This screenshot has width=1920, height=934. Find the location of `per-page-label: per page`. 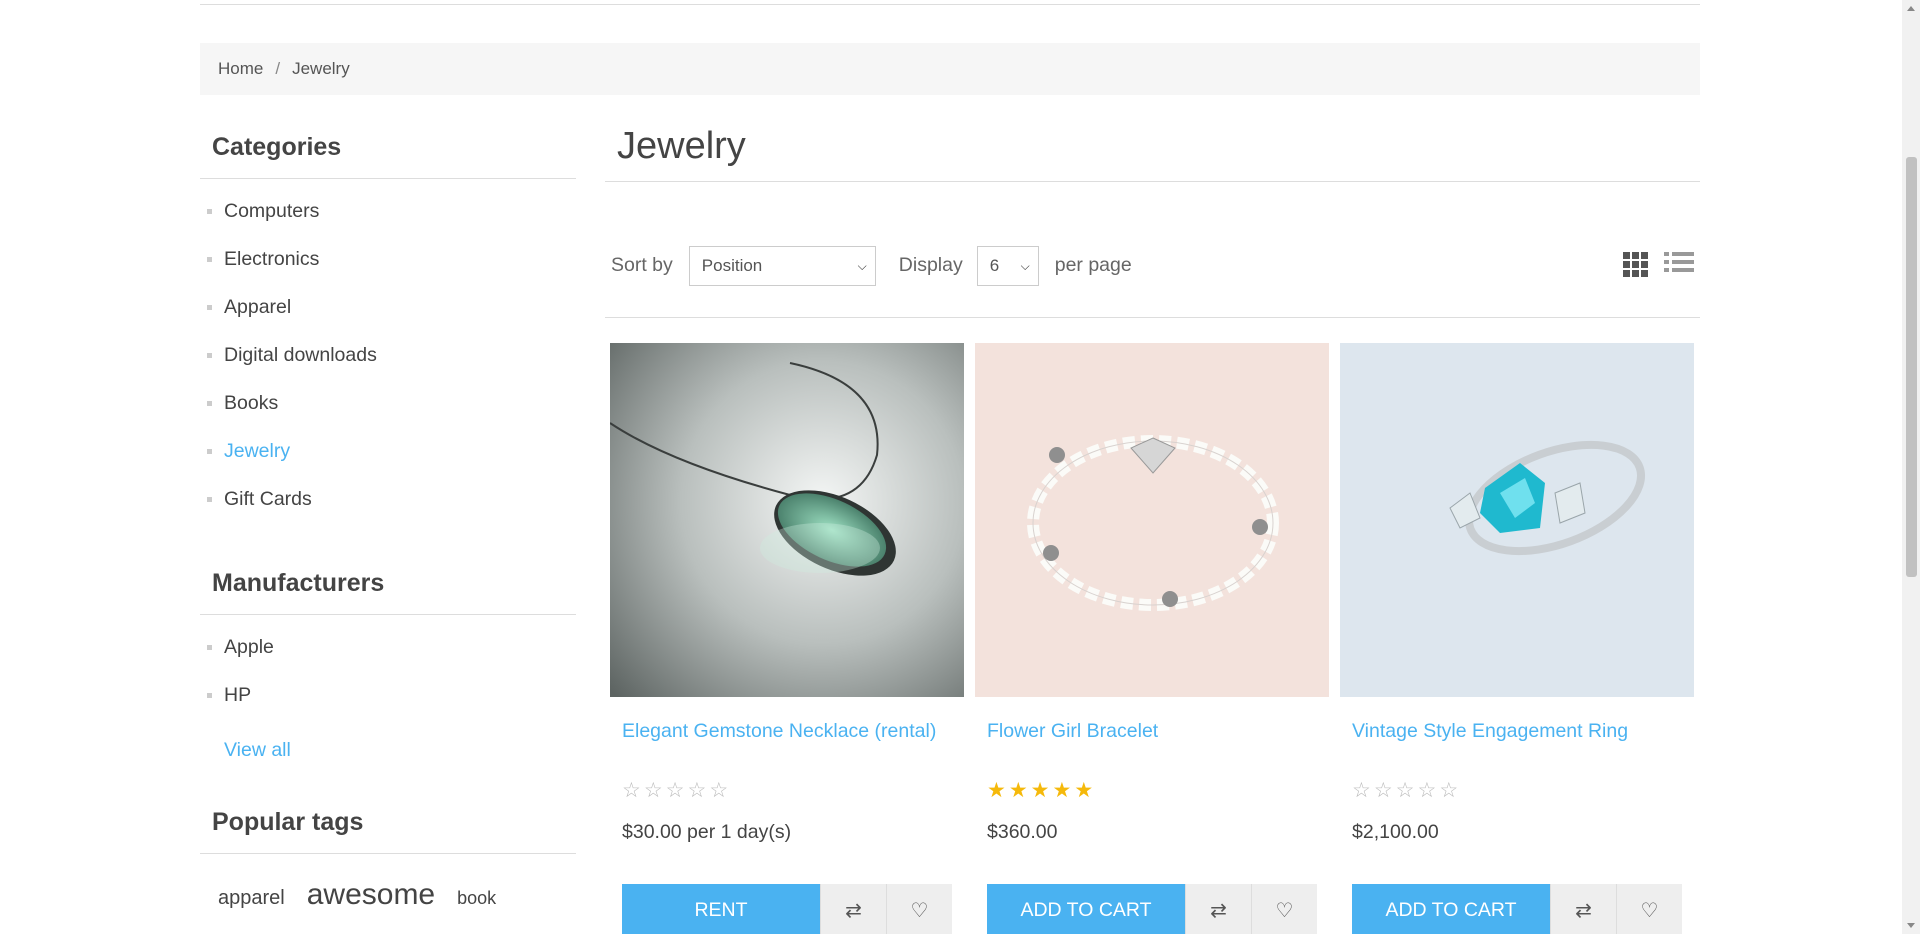

per-page-label: per page is located at coordinates (1093, 265).